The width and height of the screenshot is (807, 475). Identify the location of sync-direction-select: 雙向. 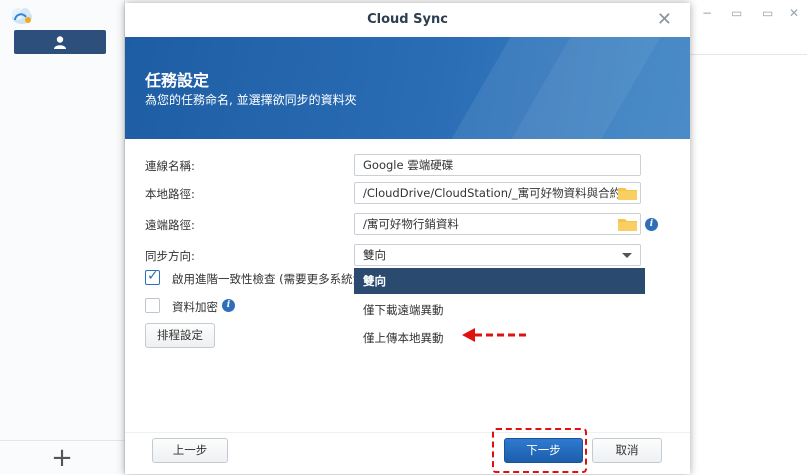
(497, 255).